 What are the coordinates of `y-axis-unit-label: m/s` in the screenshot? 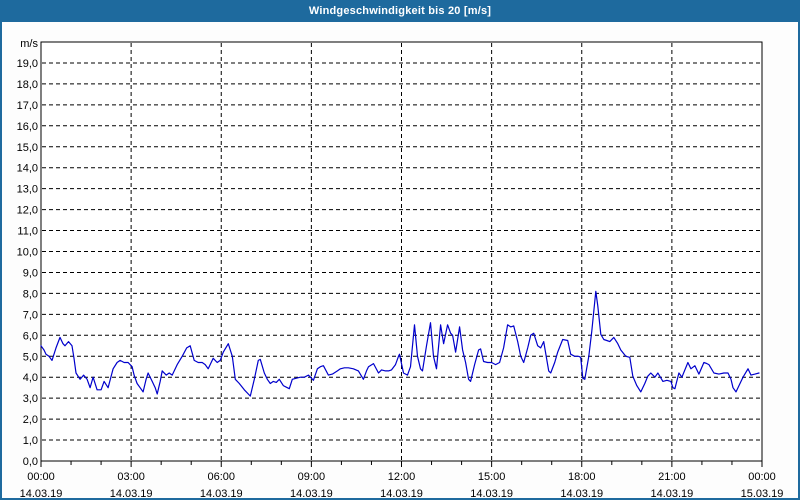 It's located at (29, 44).